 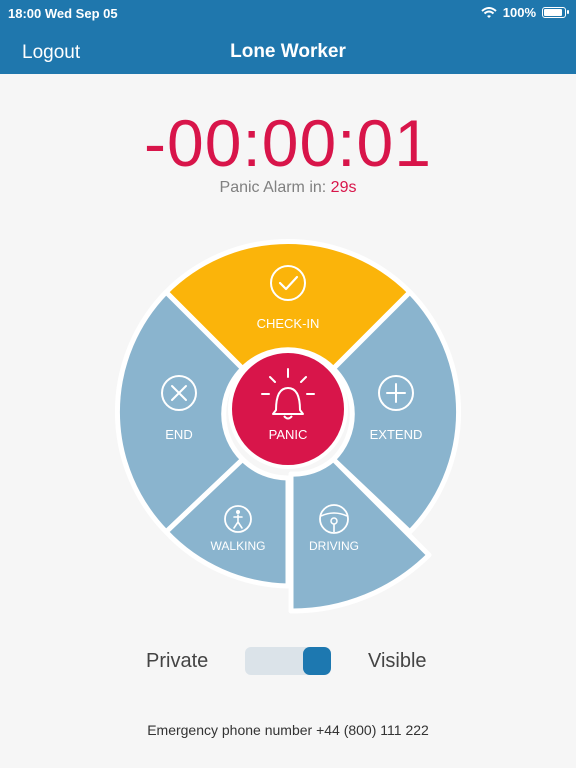 I want to click on visible-label: Visible, so click(x=397, y=661).